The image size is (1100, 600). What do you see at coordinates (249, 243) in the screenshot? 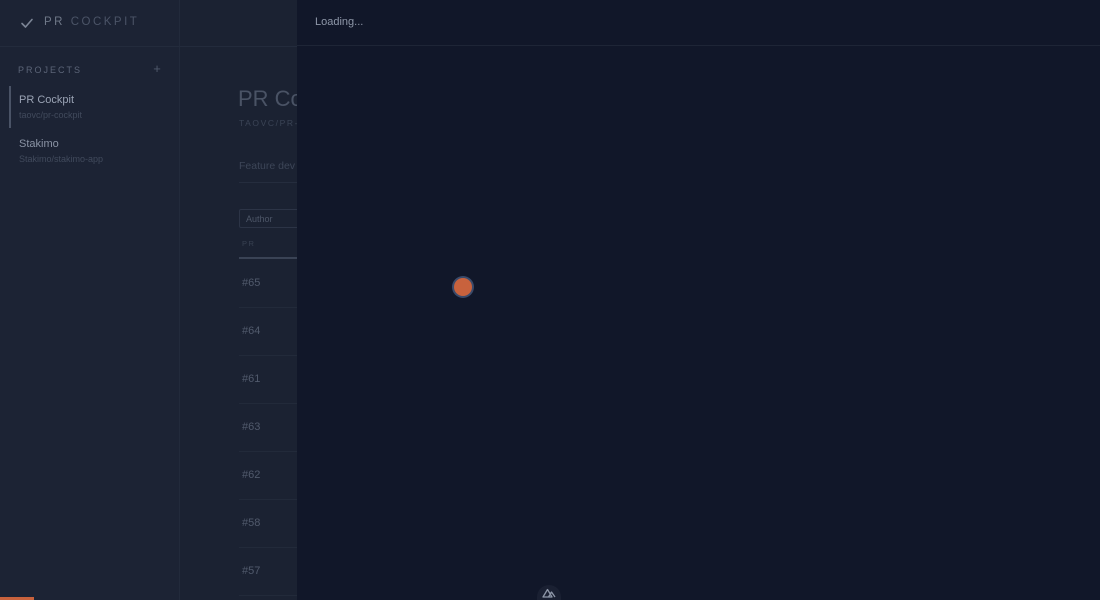
I see `column-header-pr: PR` at bounding box center [249, 243].